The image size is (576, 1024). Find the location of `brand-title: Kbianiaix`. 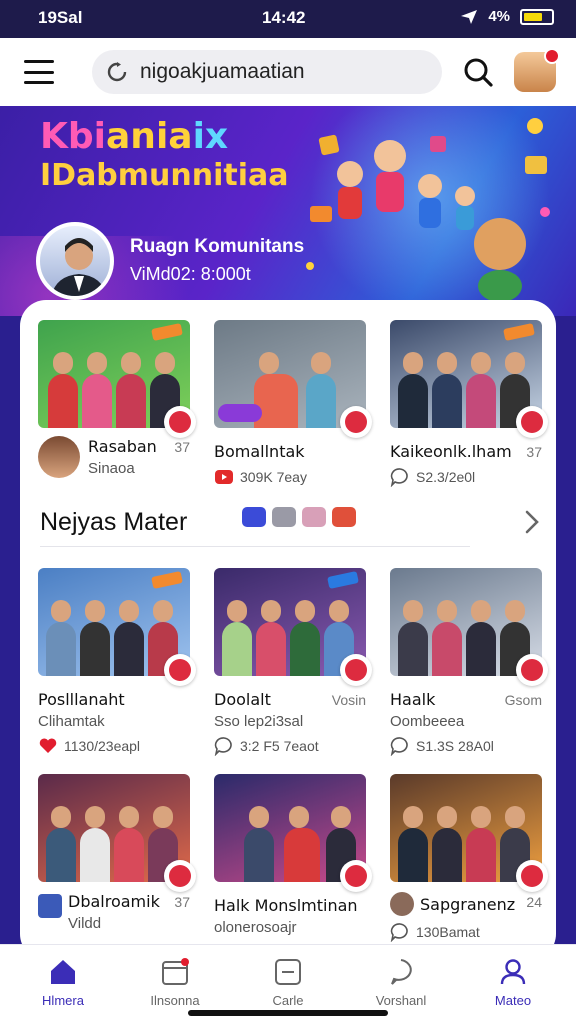

brand-title: Kbianiaix is located at coordinates (134, 136).